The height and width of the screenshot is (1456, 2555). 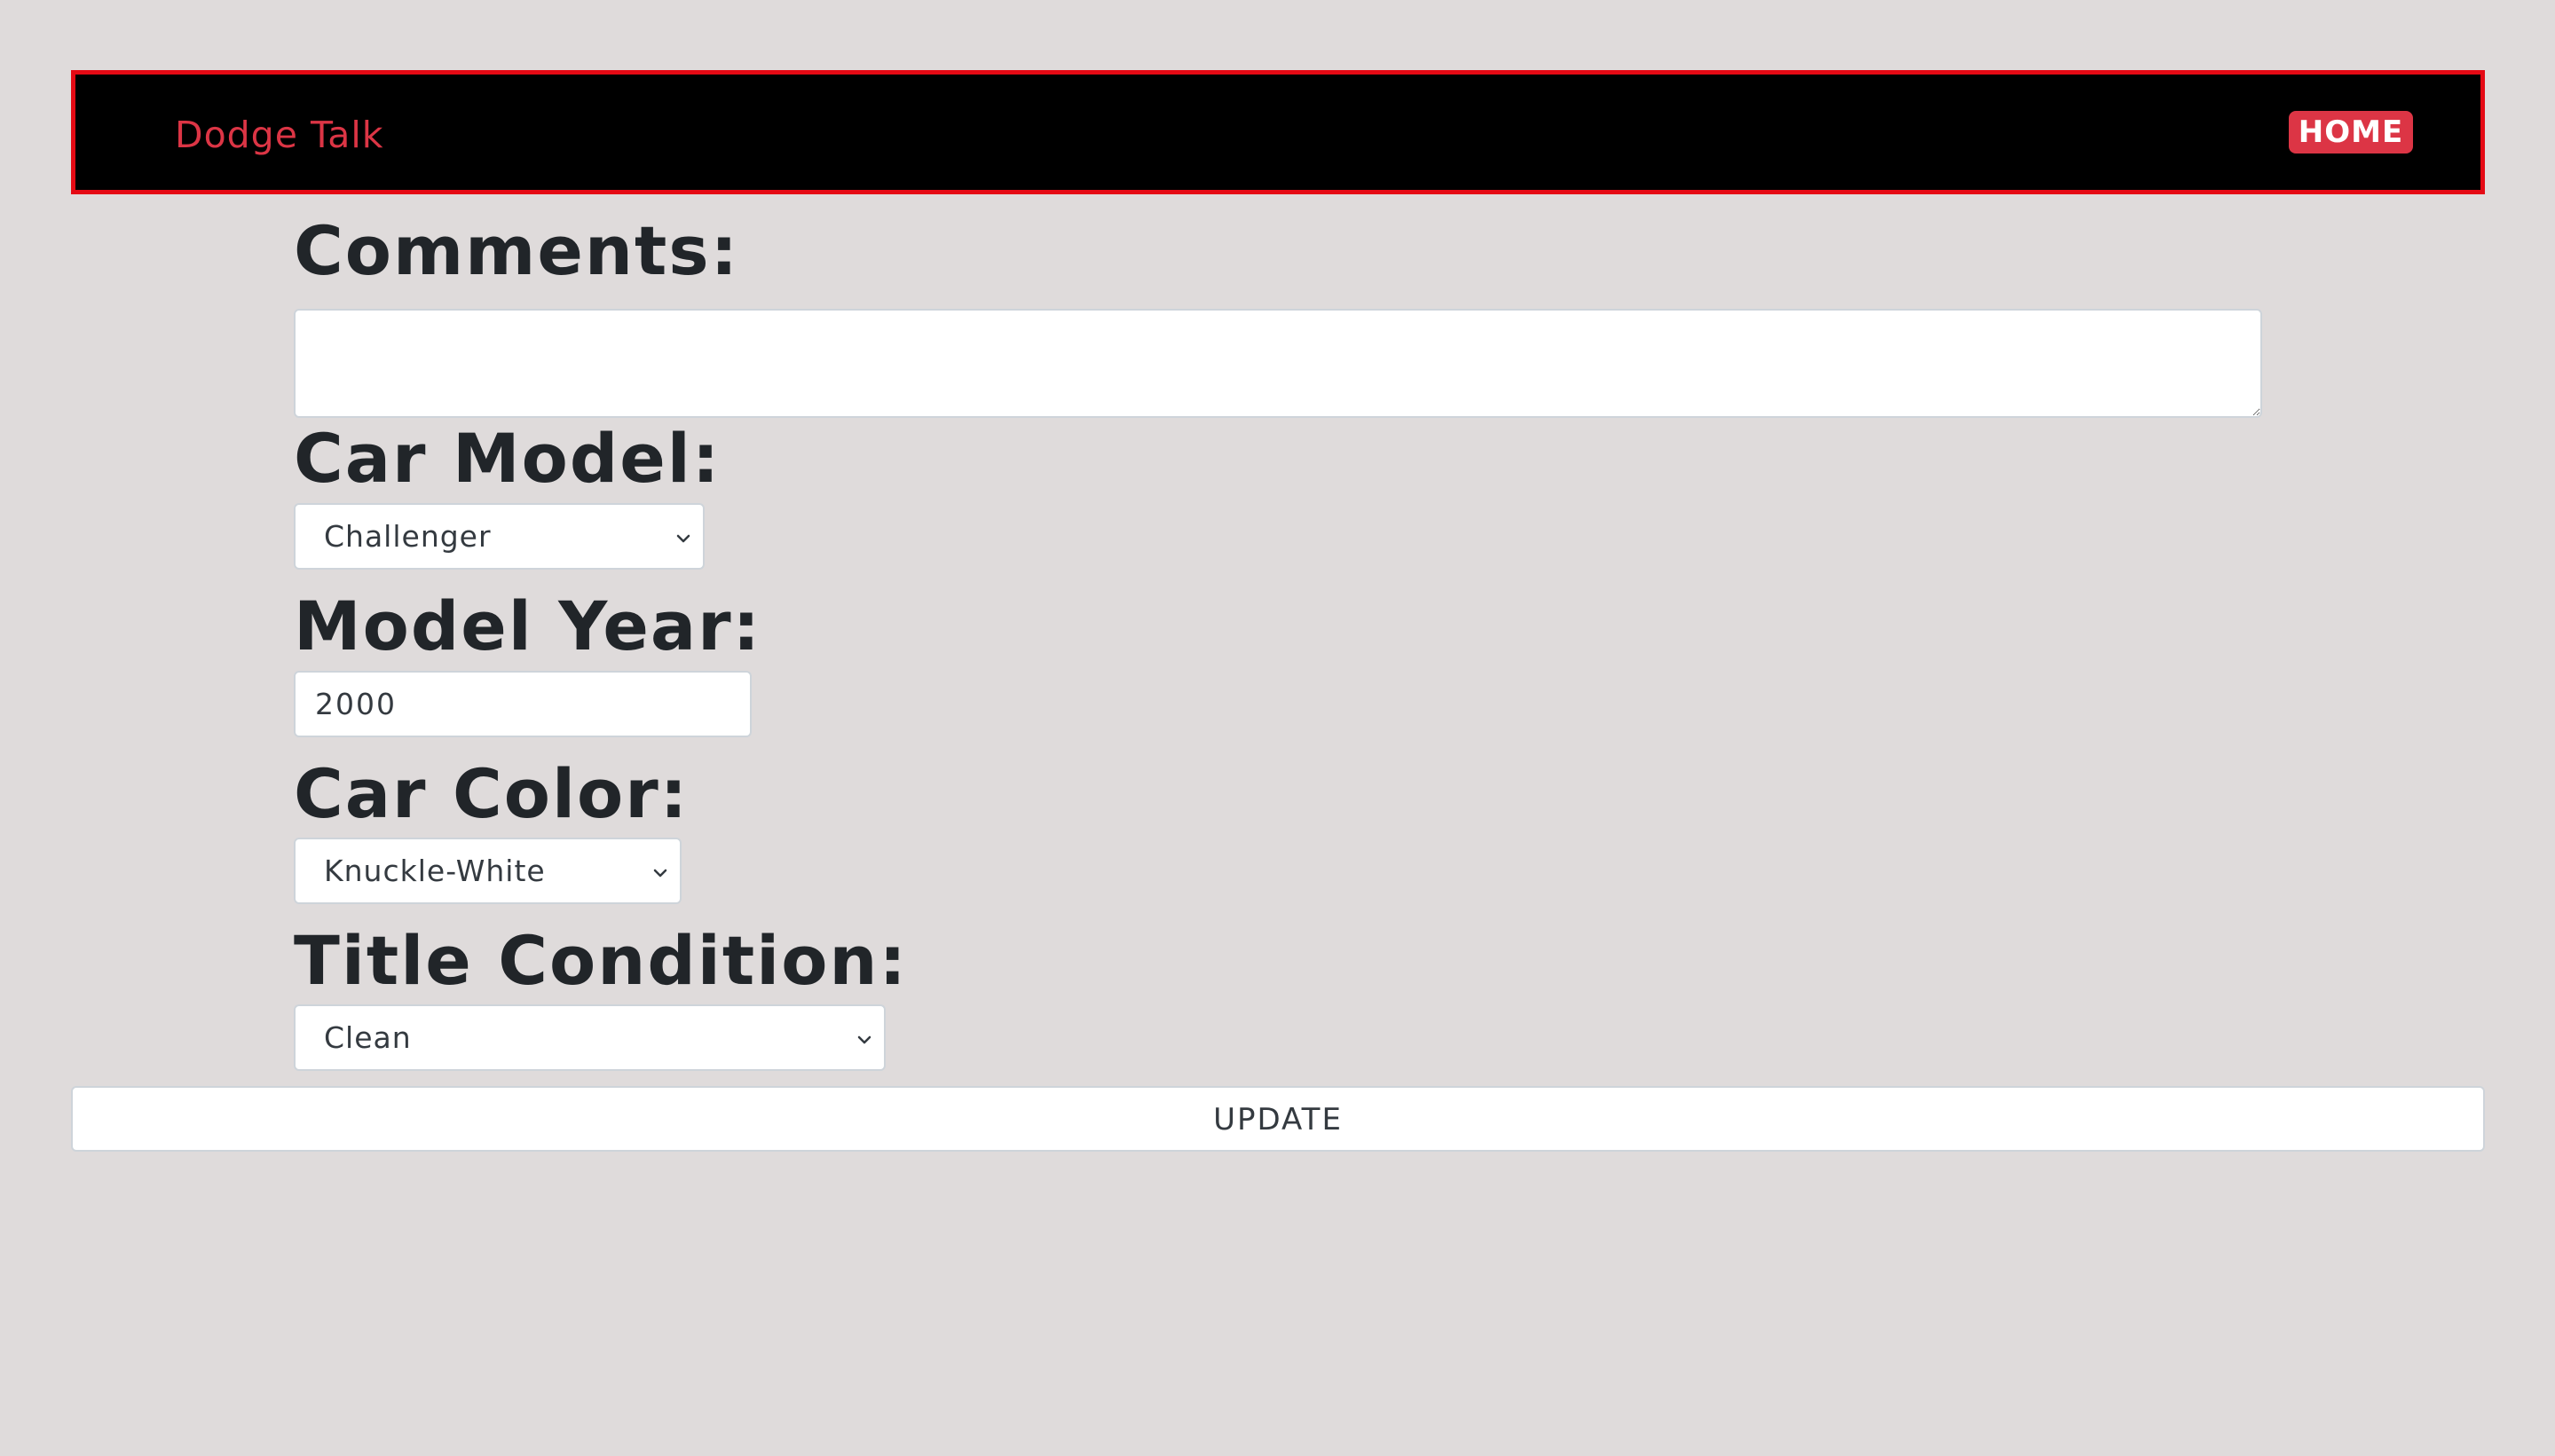 I want to click on model-year-input, so click(x=523, y=704).